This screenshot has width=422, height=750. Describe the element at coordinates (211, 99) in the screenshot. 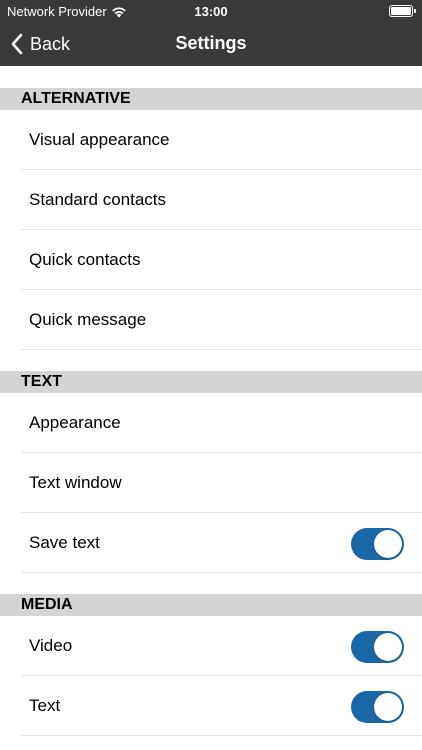

I see `section-header-alternative: ALTERNATIVE` at that location.